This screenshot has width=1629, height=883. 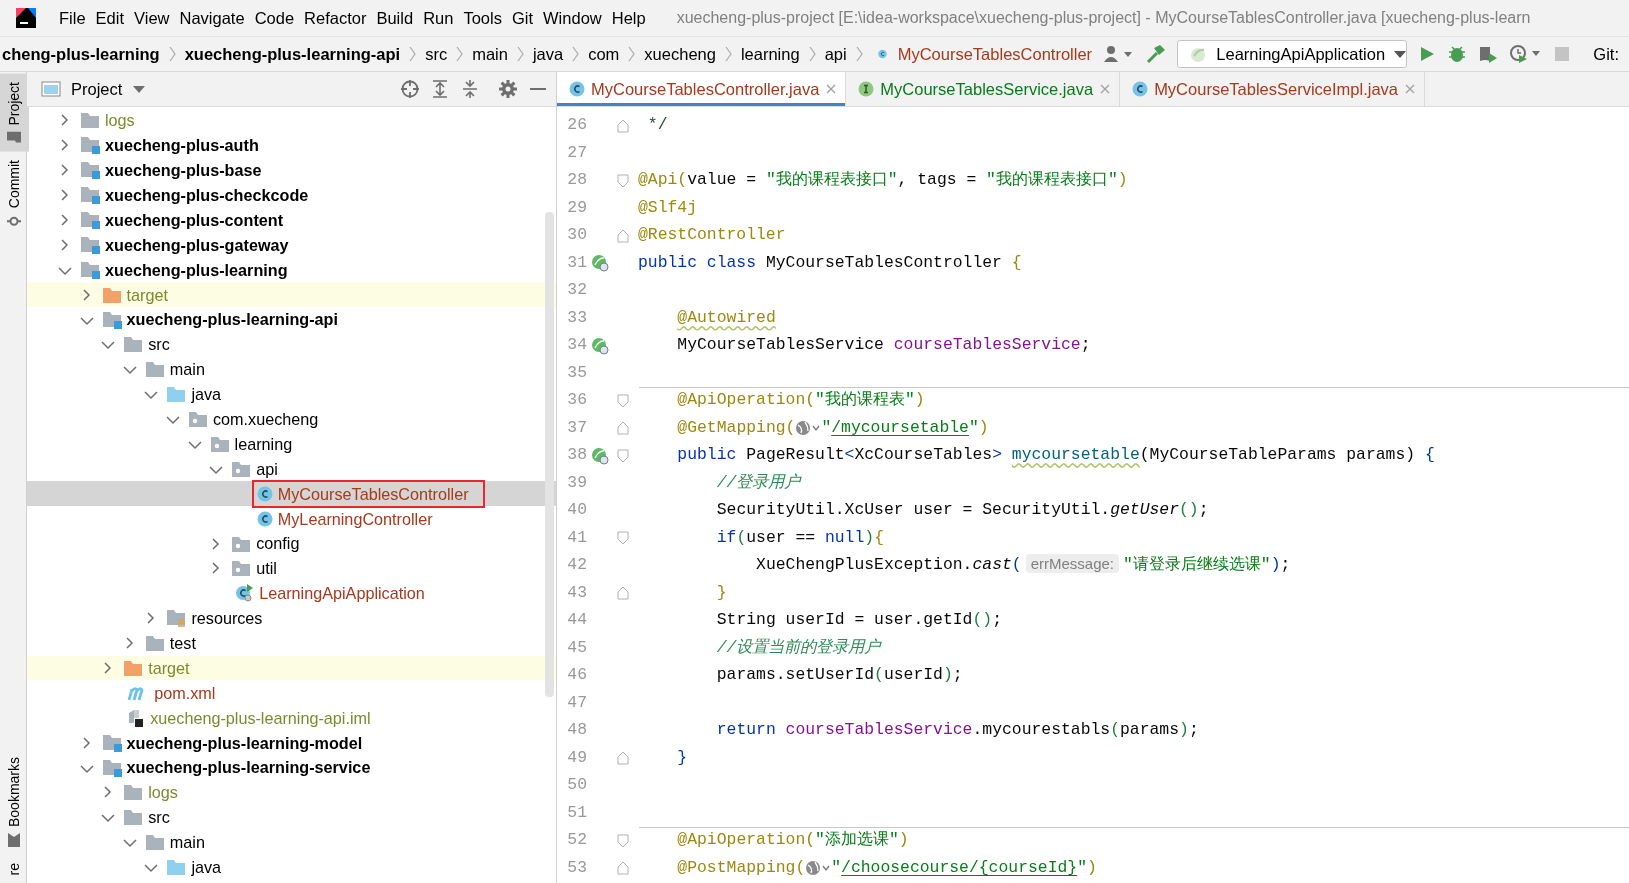 I want to click on menu-item: Help, so click(x=628, y=18).